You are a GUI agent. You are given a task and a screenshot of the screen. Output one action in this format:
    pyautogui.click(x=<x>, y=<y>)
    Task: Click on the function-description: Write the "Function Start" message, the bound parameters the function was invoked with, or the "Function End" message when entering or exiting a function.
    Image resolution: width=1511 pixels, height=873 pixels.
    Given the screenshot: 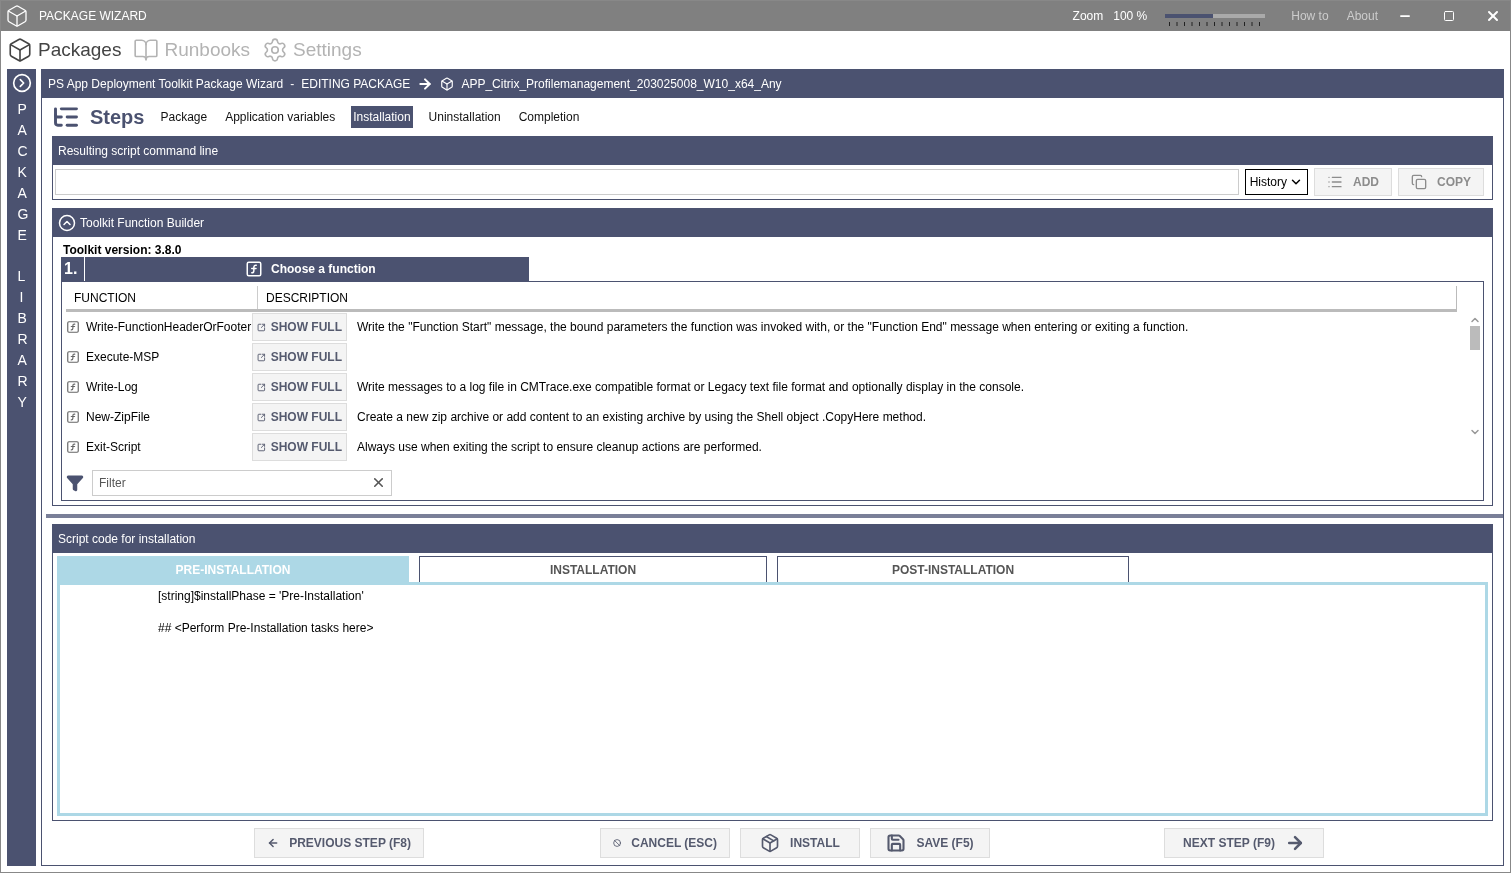 What is the action you would take?
    pyautogui.click(x=773, y=327)
    